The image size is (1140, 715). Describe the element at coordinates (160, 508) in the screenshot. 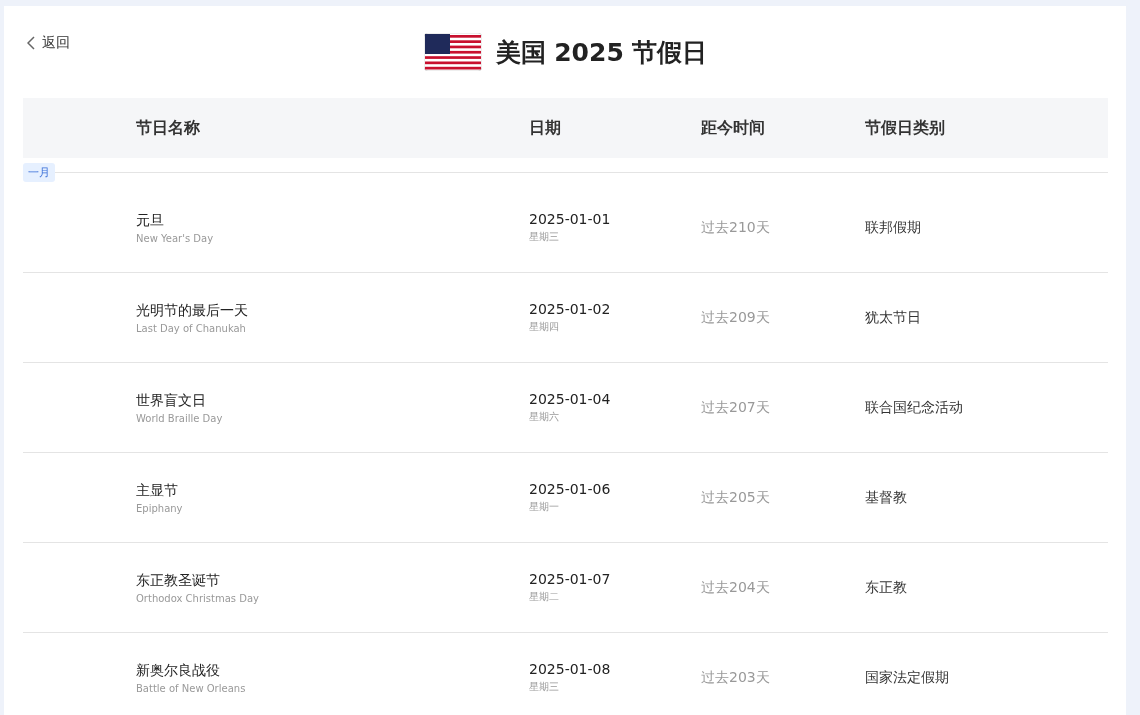

I see `holiday-english-name: Epiphany` at that location.